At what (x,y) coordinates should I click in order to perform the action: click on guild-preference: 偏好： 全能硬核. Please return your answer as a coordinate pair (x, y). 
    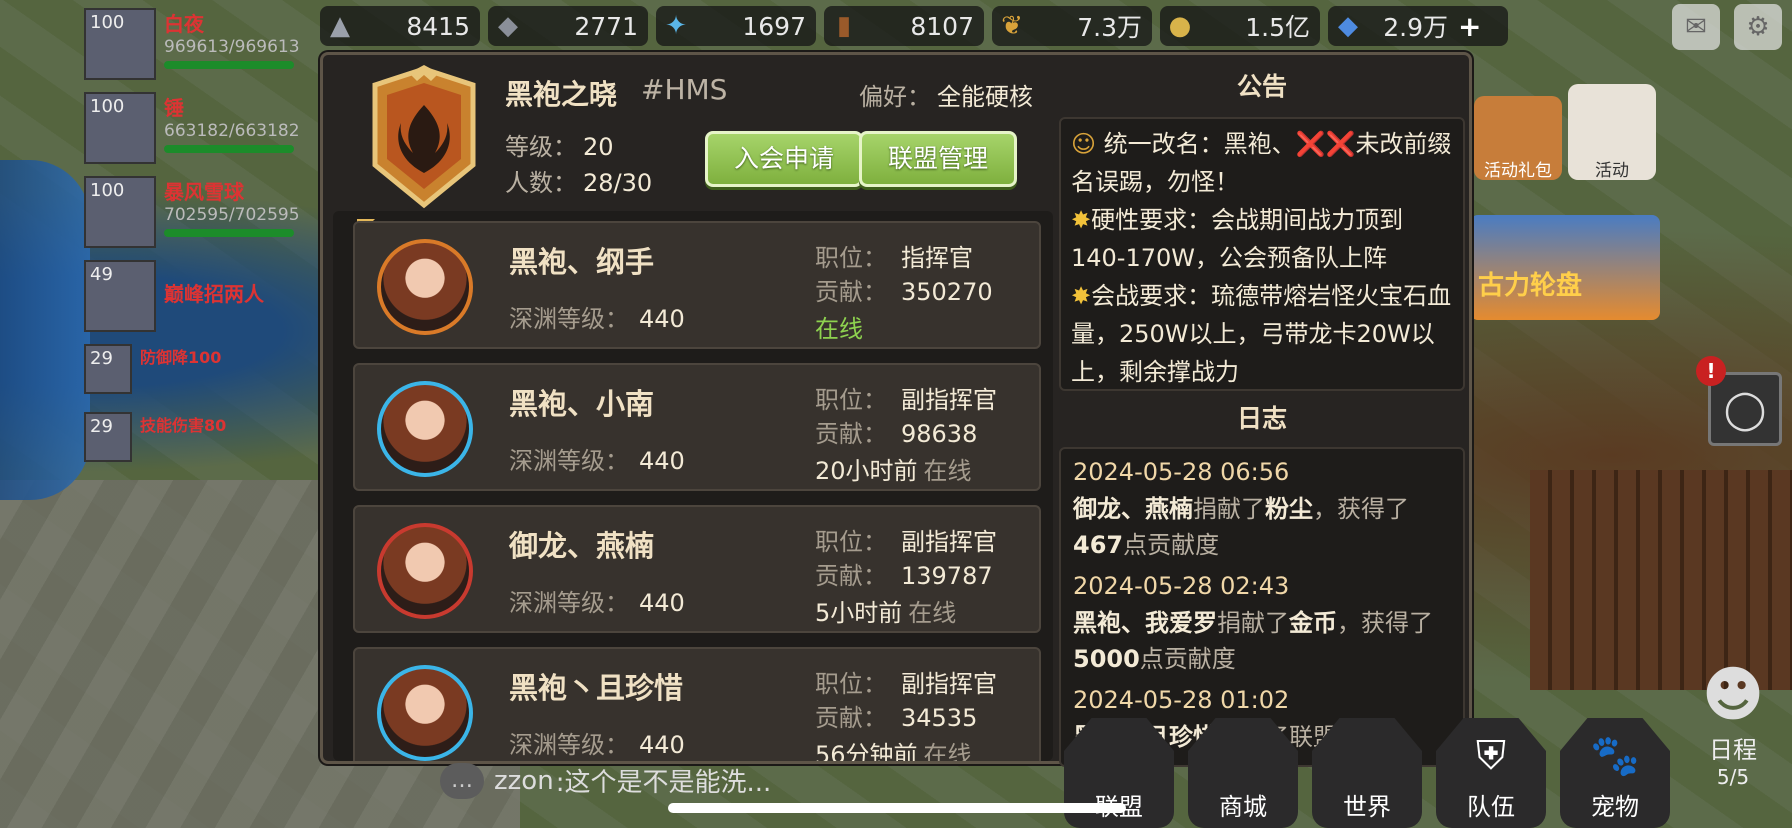
    Looking at the image, I should click on (946, 97).